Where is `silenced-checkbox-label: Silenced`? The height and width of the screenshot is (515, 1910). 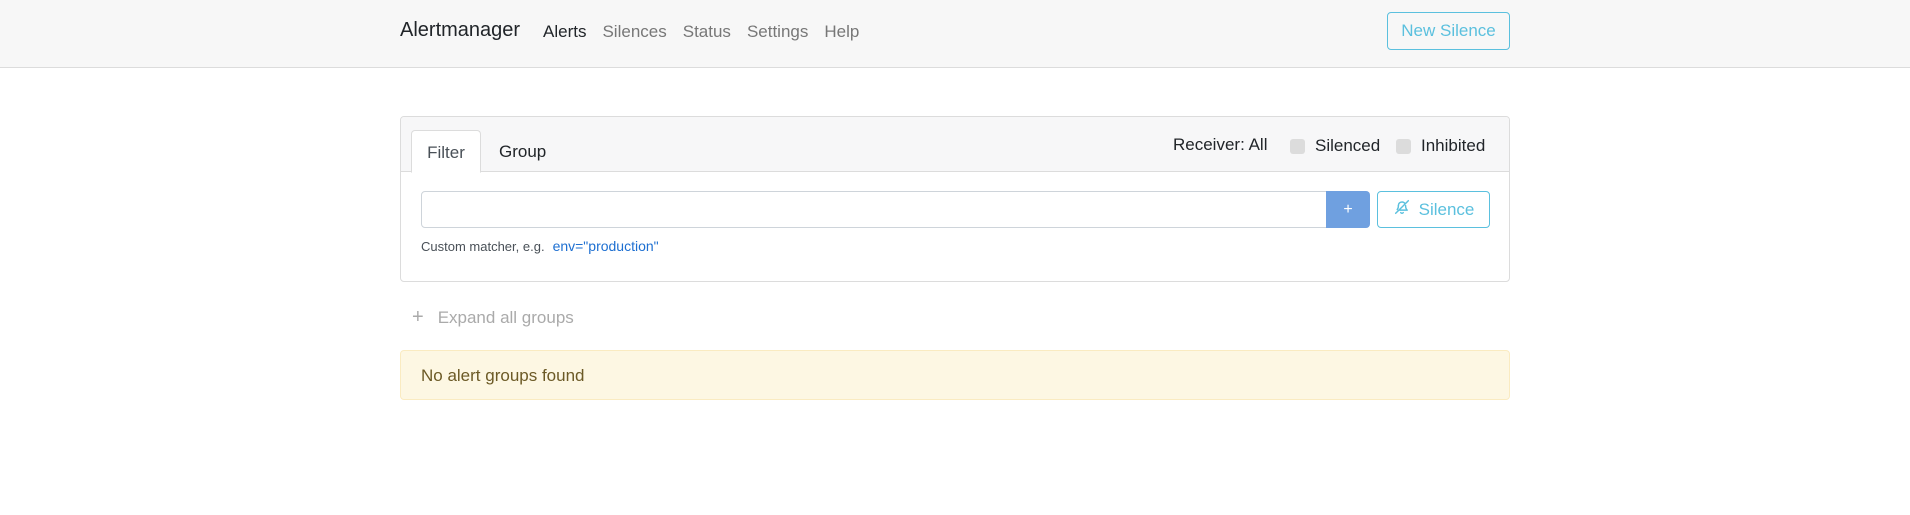 silenced-checkbox-label: Silenced is located at coordinates (1348, 145).